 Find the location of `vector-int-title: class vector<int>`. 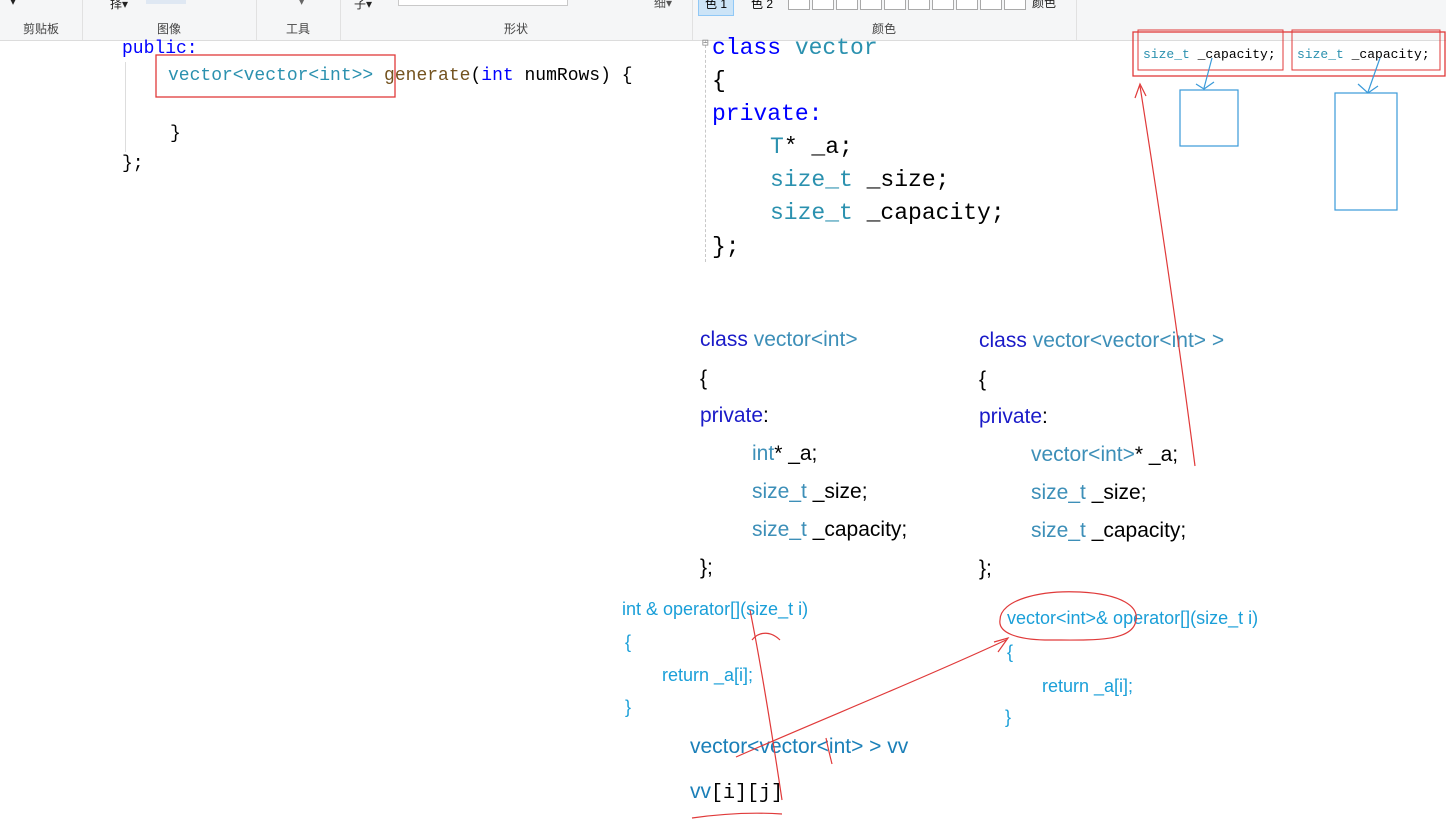

vector-int-title: class vector<int> is located at coordinates (779, 339).